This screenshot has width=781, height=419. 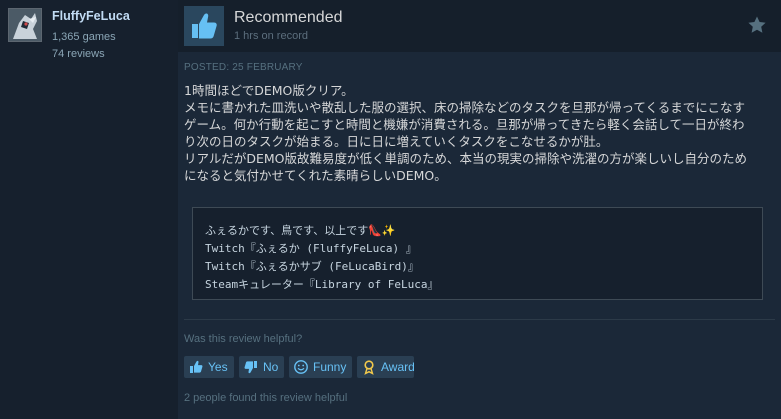 What do you see at coordinates (271, 367) in the screenshot?
I see `vote-no-label: No` at bounding box center [271, 367].